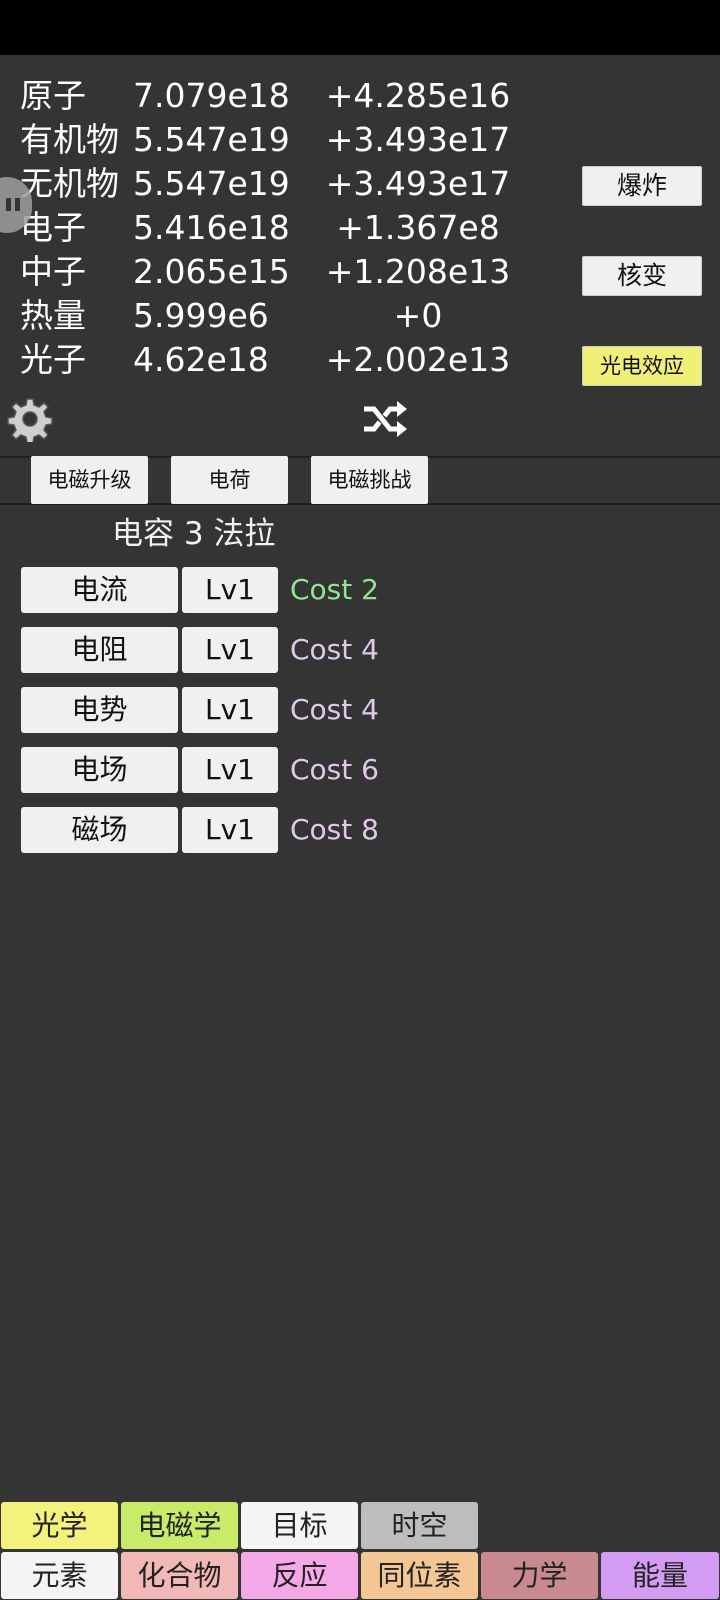  What do you see at coordinates (89, 480) in the screenshot?
I see `tab-electromagnetic-upgrade: 电磁升级` at bounding box center [89, 480].